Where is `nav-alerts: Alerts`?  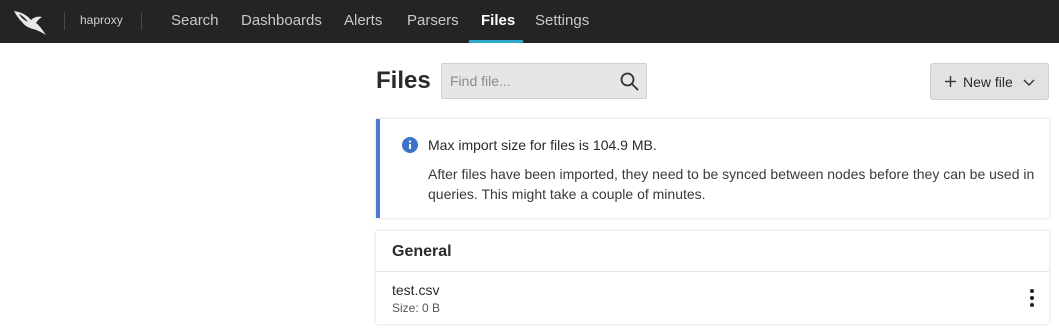
nav-alerts: Alerts is located at coordinates (363, 20).